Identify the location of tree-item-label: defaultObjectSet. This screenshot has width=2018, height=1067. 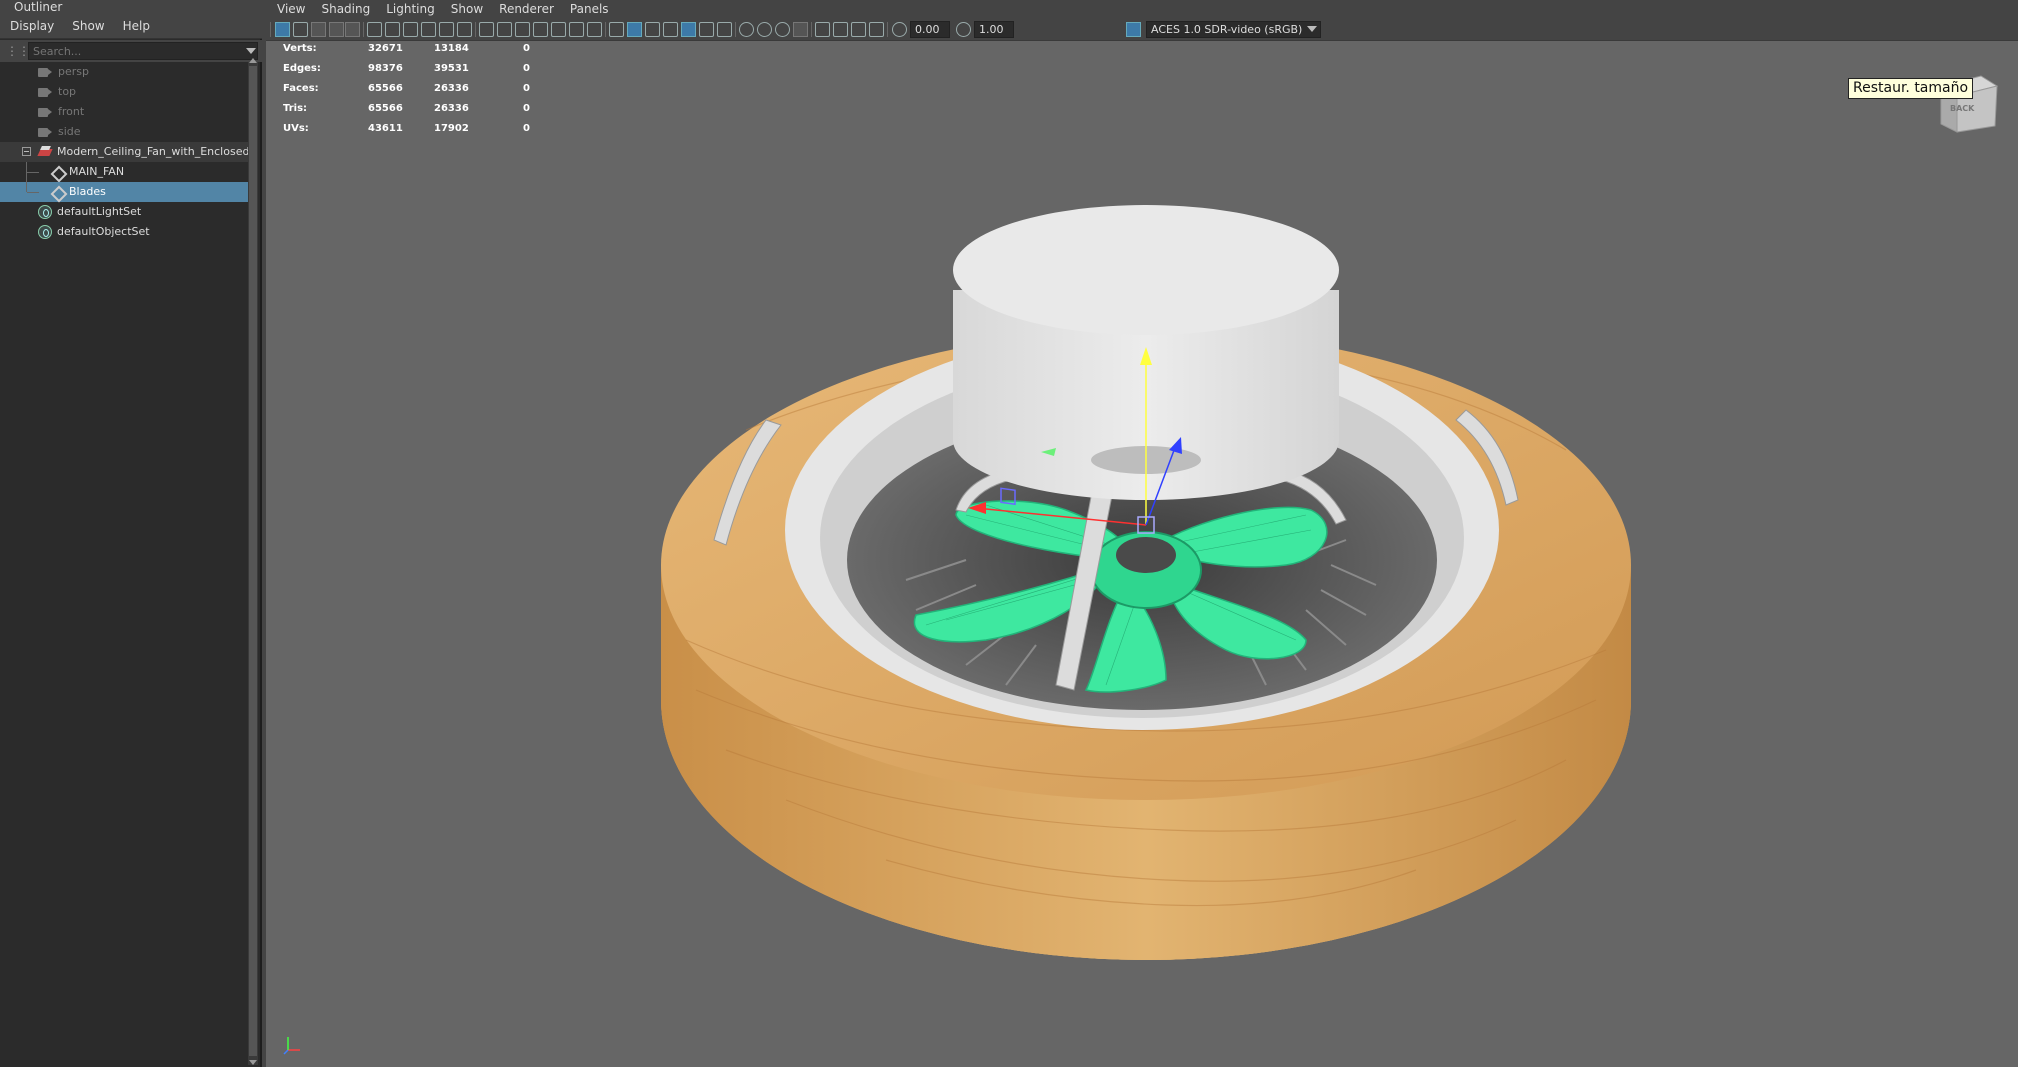
(103, 231).